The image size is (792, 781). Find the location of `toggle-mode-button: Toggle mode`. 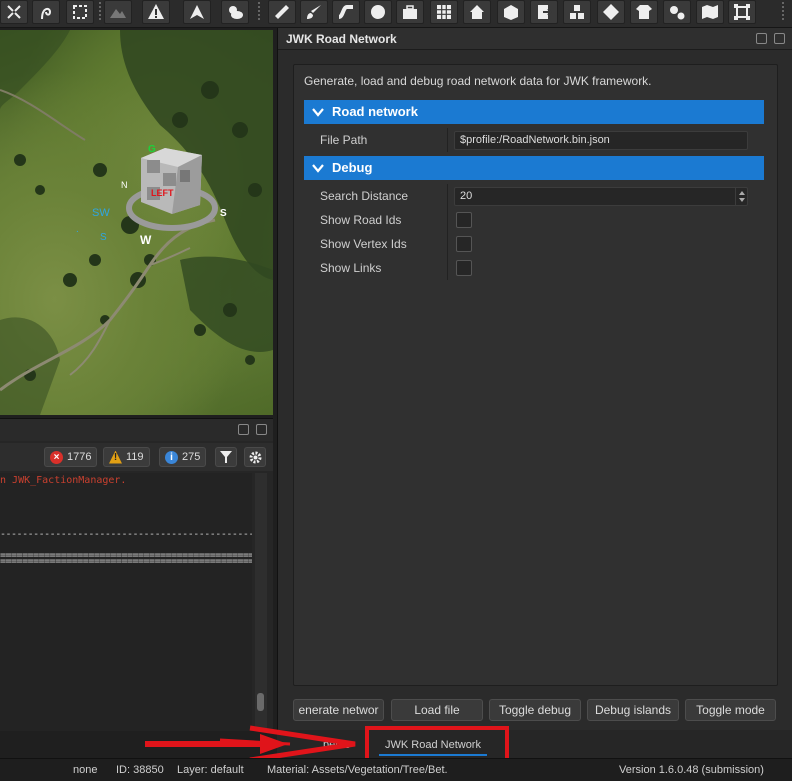

toggle-mode-button: Toggle mode is located at coordinates (730, 710).